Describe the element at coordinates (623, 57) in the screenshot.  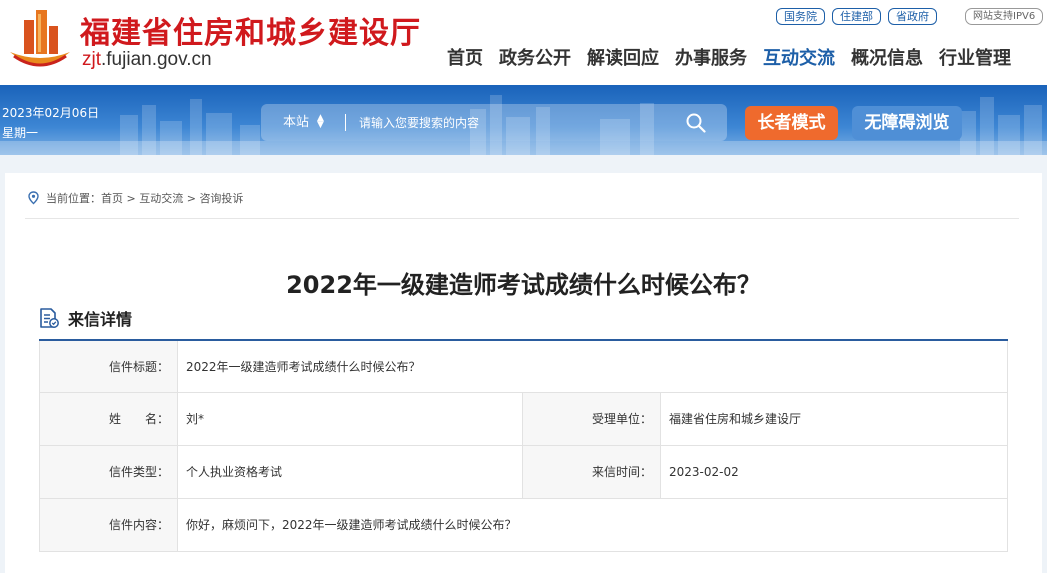
I see `nav-interpretation: 解读回应` at that location.